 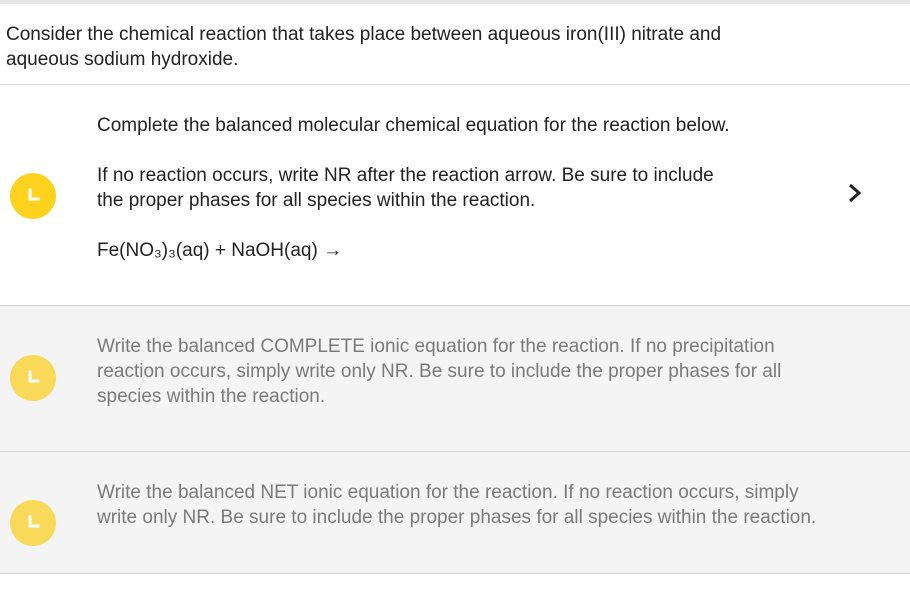 What do you see at coordinates (220, 250) in the screenshot?
I see `reaction-equation: Fe(NO₃)₃(aq) + NaOH(aq) →` at bounding box center [220, 250].